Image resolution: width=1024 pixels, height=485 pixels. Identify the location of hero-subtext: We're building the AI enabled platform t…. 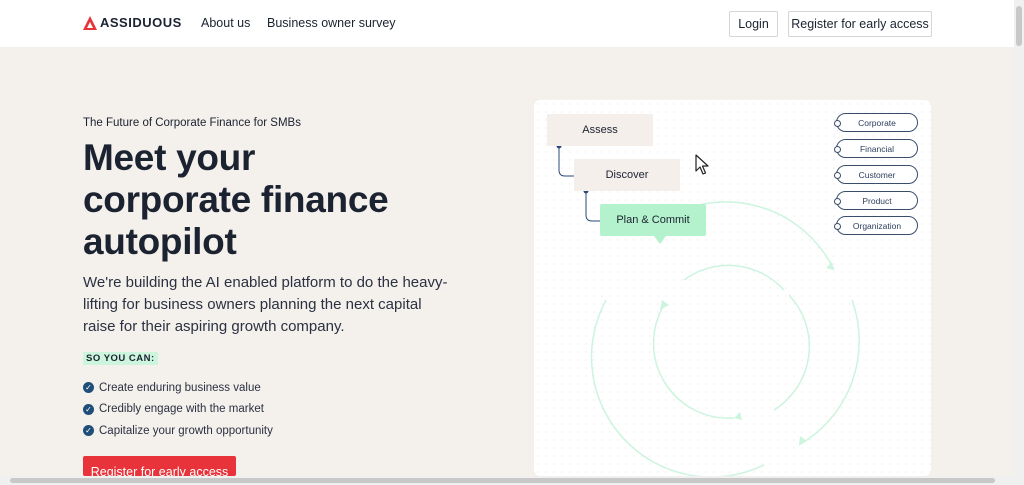
(265, 304).